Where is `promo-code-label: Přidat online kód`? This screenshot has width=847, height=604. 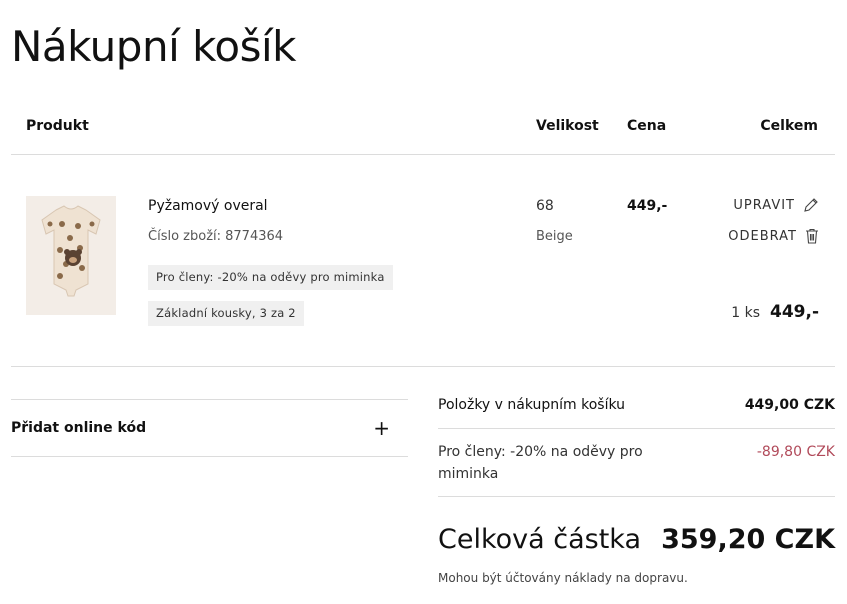 promo-code-label: Přidat online kód is located at coordinates (79, 428).